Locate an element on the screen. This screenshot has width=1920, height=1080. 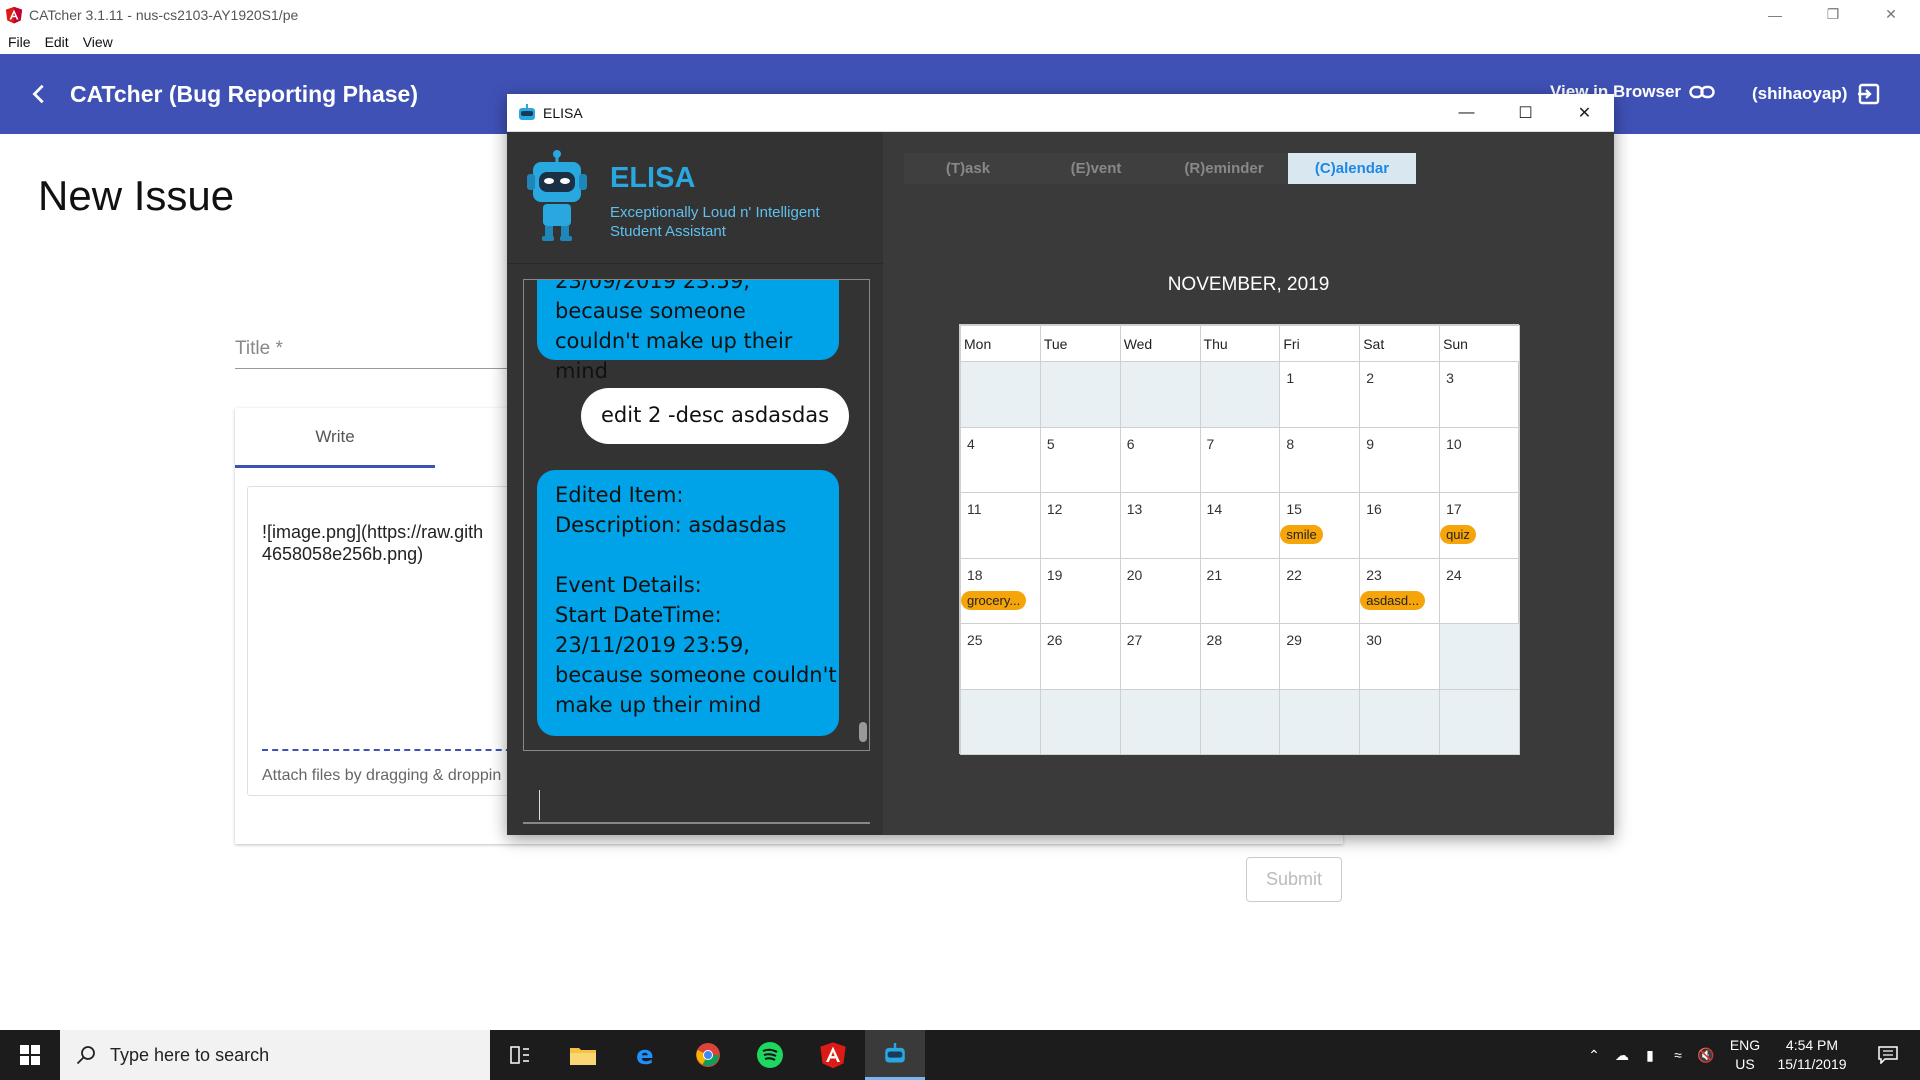
calendar-day: 1 is located at coordinates (1320, 394).